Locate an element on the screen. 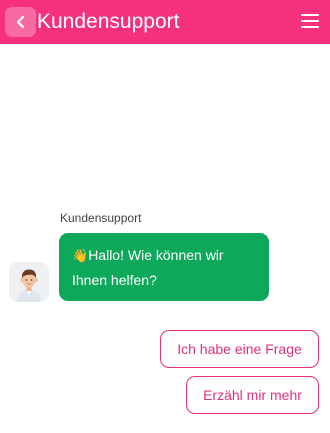 The height and width of the screenshot is (433, 330). message-bubble: 👋Hallo! Wie können wir Ihnen helfen? is located at coordinates (164, 267).